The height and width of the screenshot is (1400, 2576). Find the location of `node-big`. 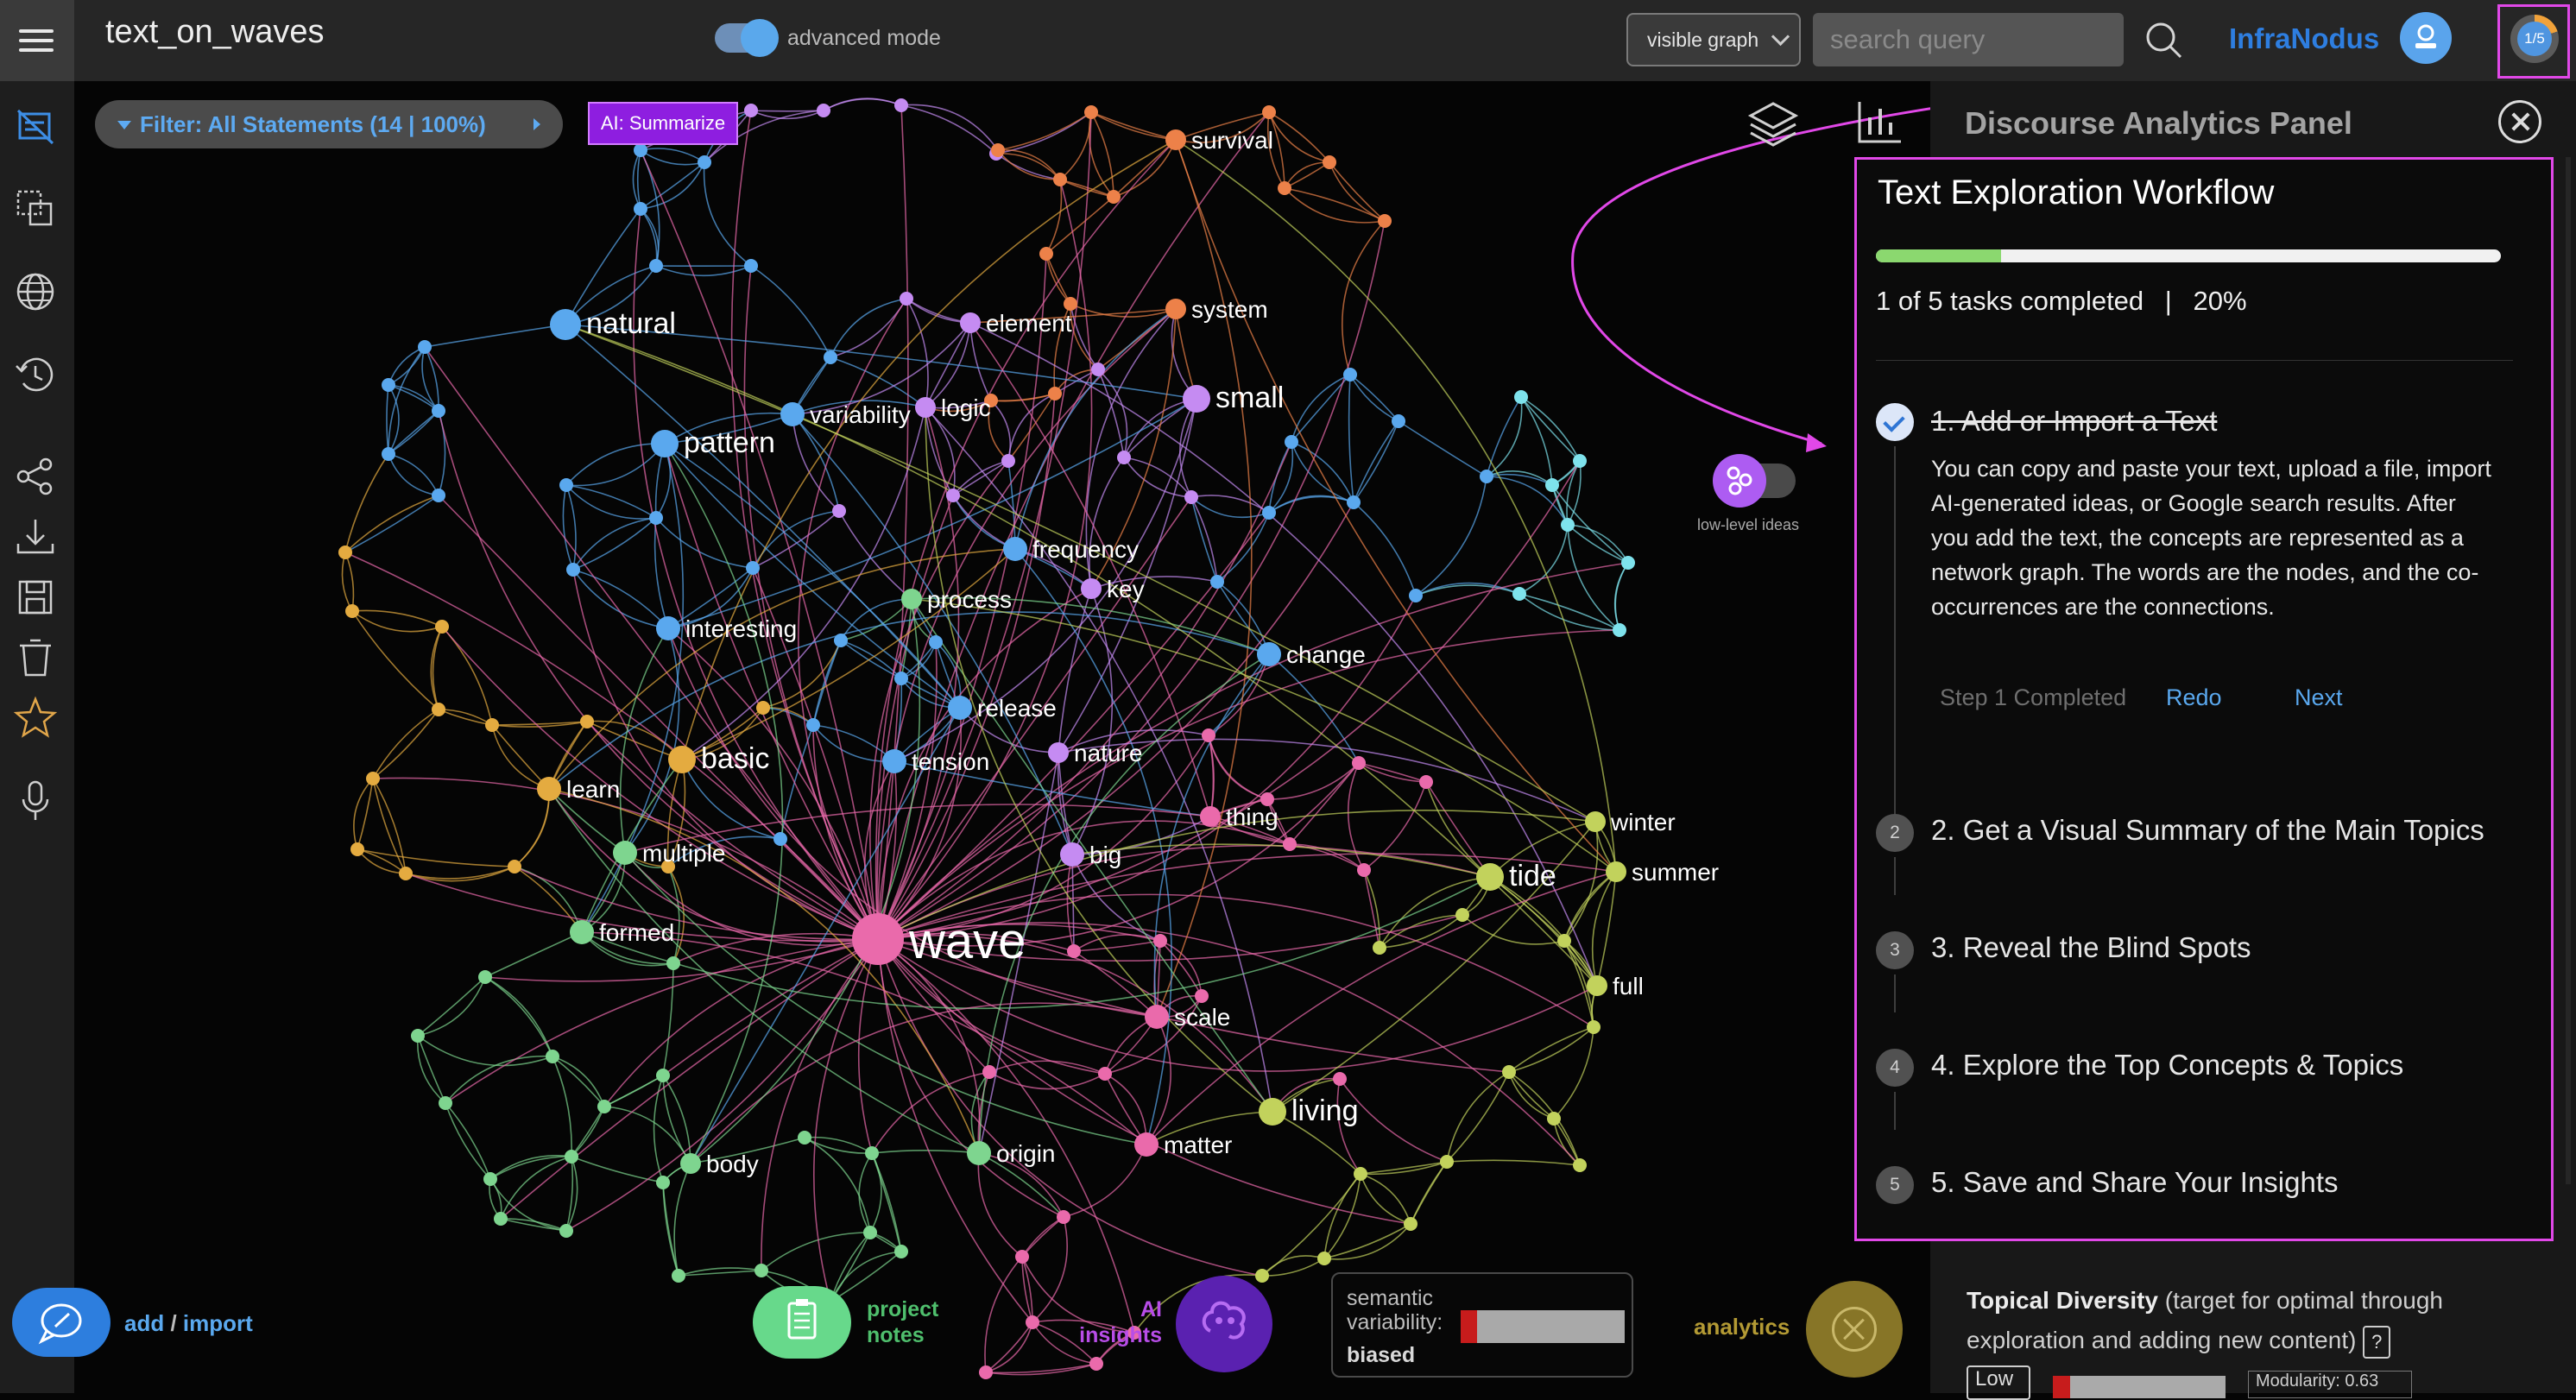

node-big is located at coordinates (1072, 854).